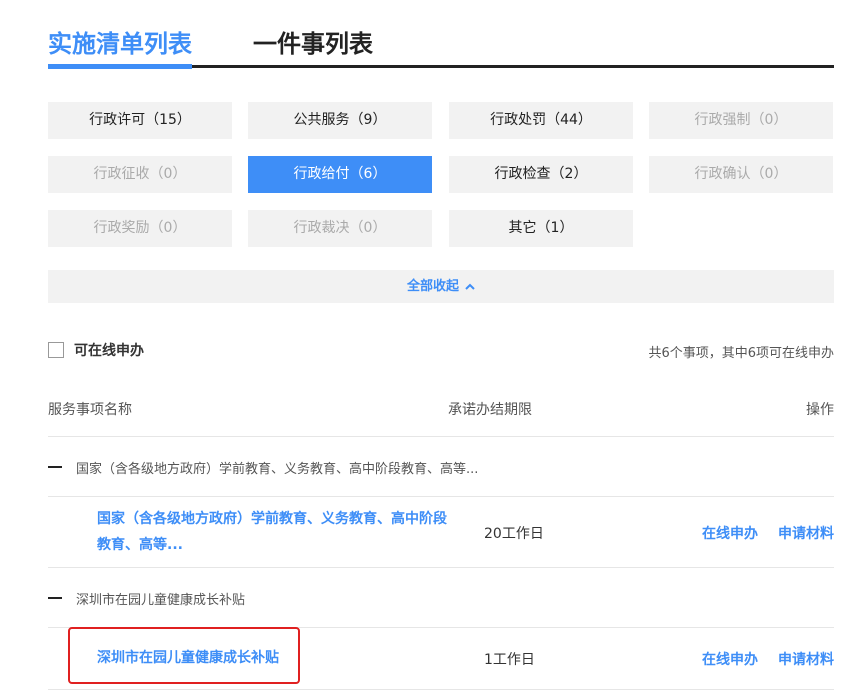  What do you see at coordinates (140, 120) in the screenshot?
I see `category-admin-license: 行政许可（15）` at bounding box center [140, 120].